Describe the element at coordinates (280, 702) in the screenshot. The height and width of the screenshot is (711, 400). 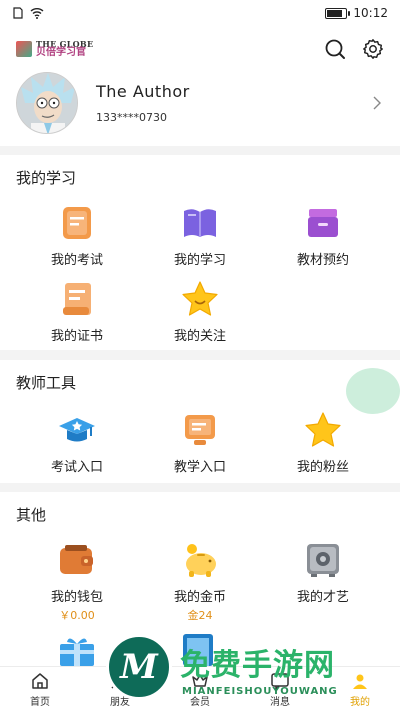
I see `tab-label: 消息` at that location.